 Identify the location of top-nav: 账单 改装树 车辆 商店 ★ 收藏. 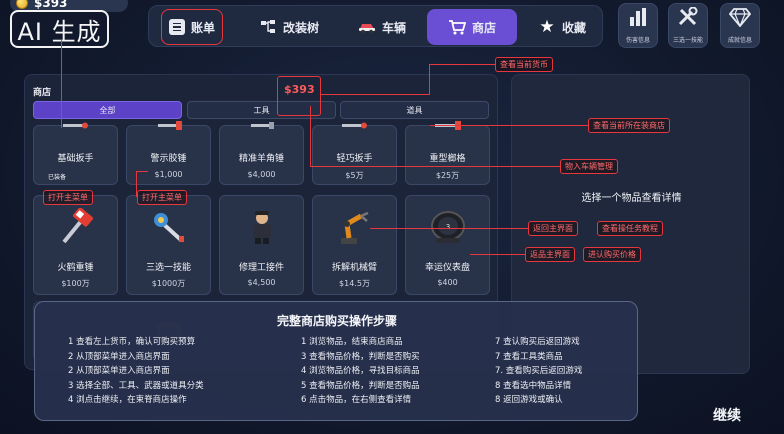
(375, 26).